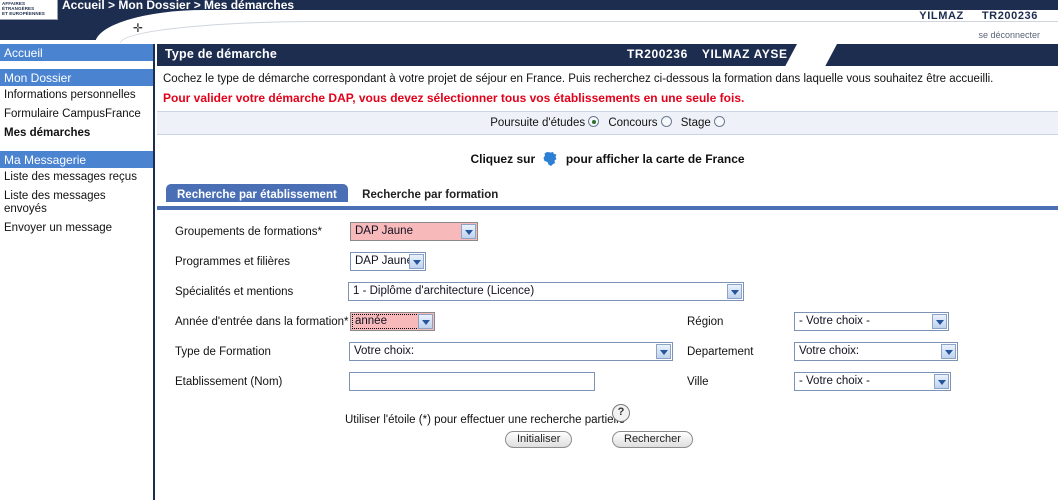 The width and height of the screenshot is (1058, 500). What do you see at coordinates (503, 159) in the screenshot?
I see `map-hint-before: Cliquez sur` at bounding box center [503, 159].